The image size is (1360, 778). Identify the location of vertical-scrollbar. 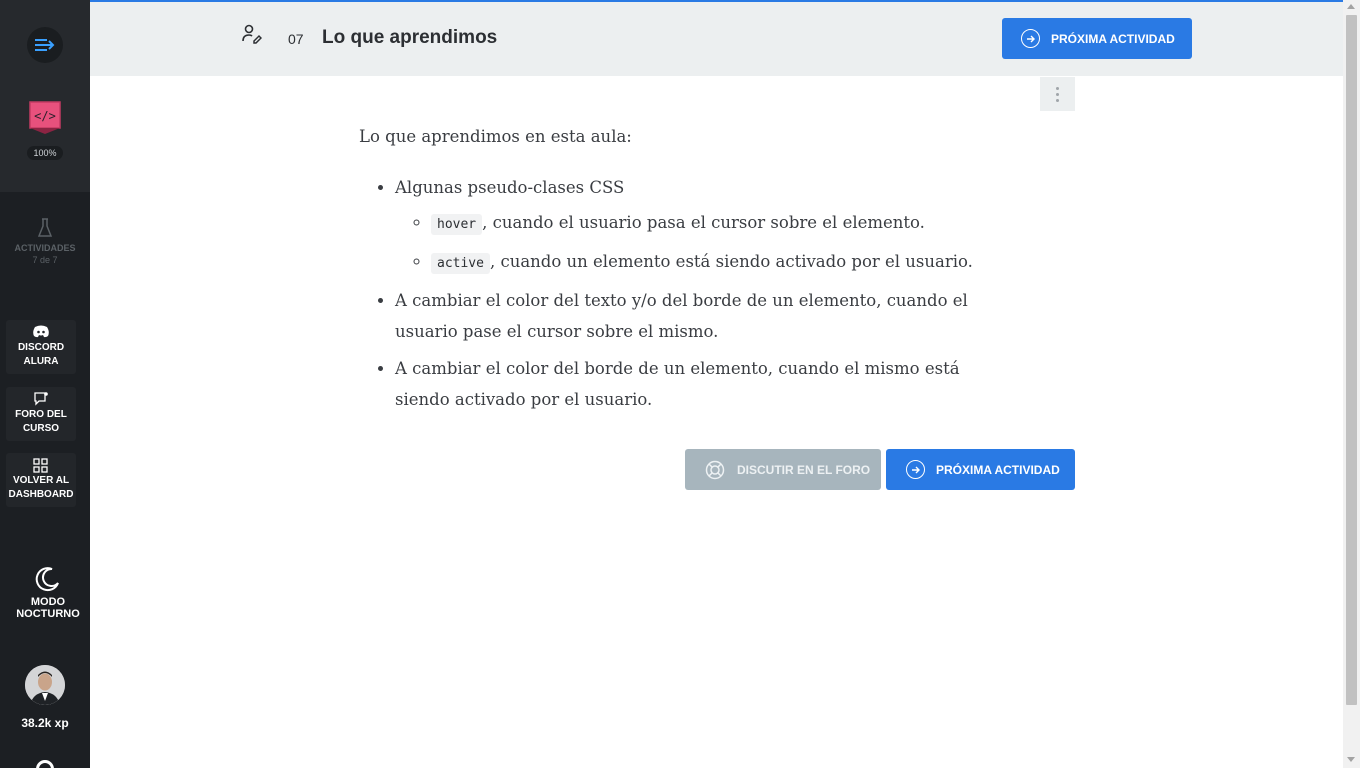
(1351, 384).